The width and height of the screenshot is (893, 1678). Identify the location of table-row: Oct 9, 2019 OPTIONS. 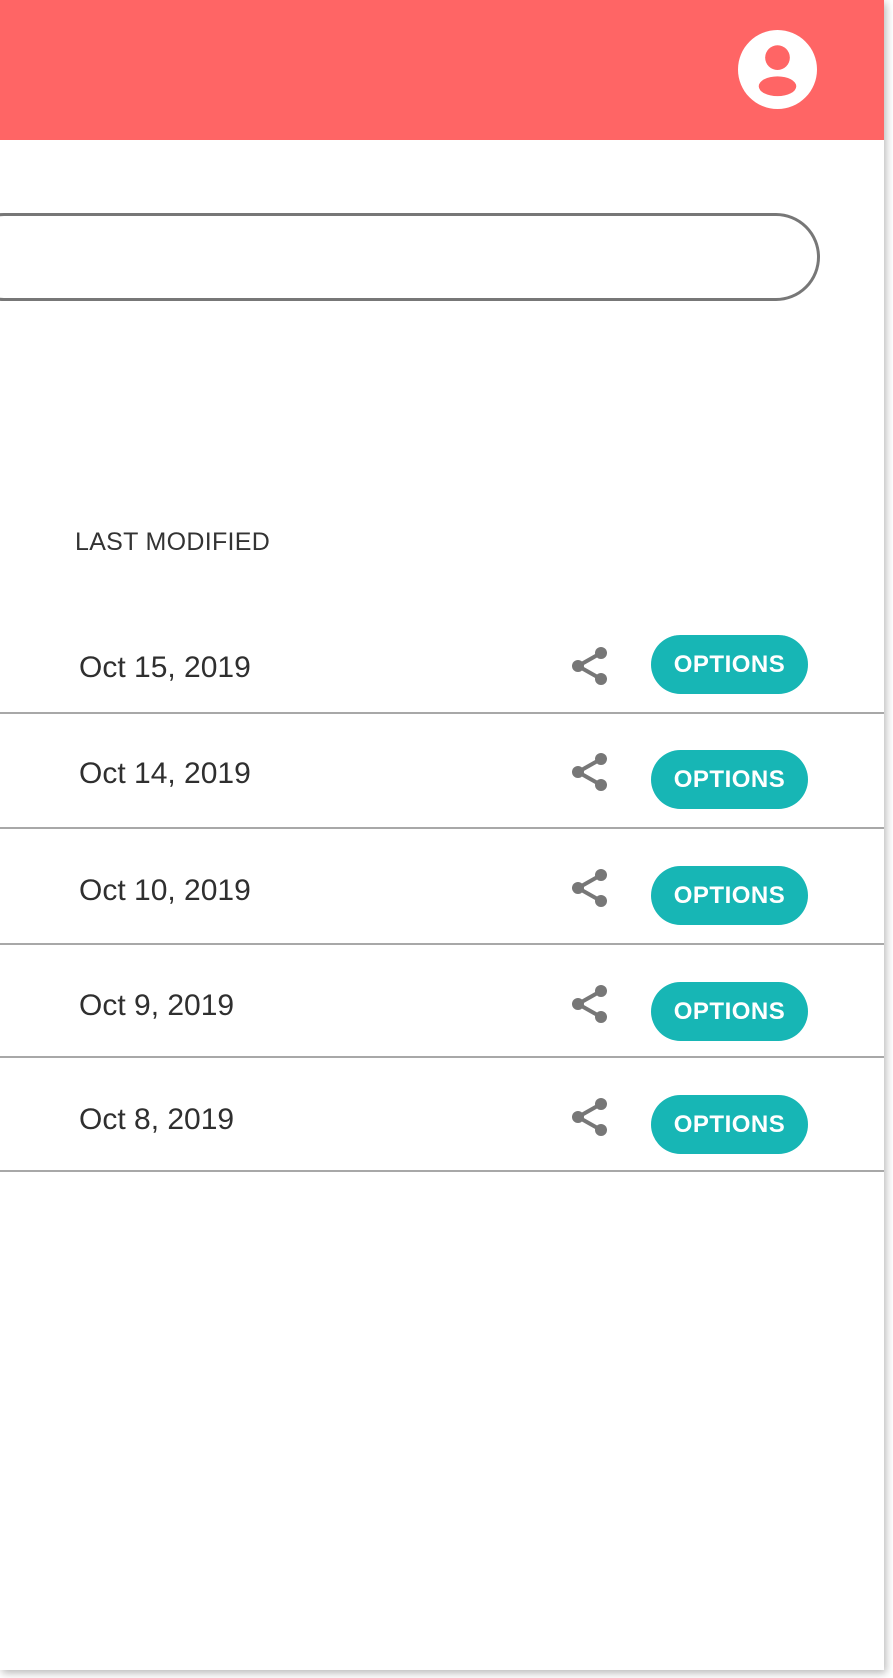
(442, 1001).